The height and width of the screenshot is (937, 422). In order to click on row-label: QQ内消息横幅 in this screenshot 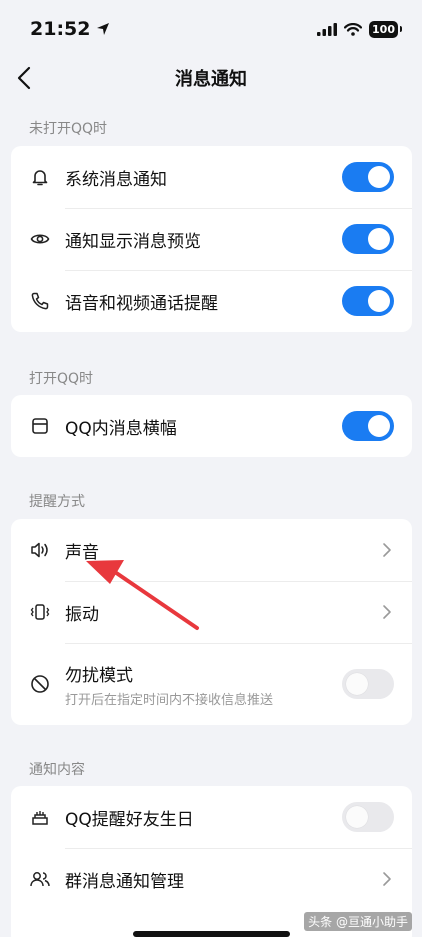, I will do `click(121, 428)`.